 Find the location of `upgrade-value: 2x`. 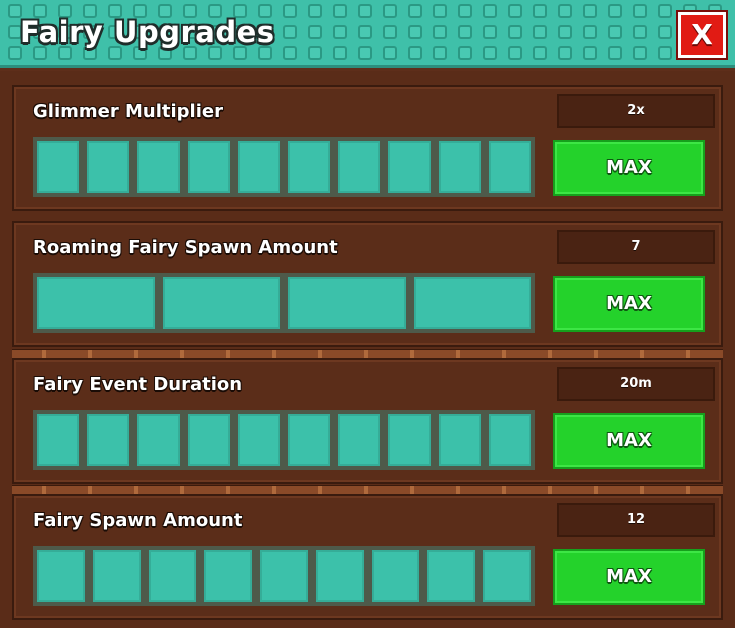

upgrade-value: 2x is located at coordinates (636, 111).